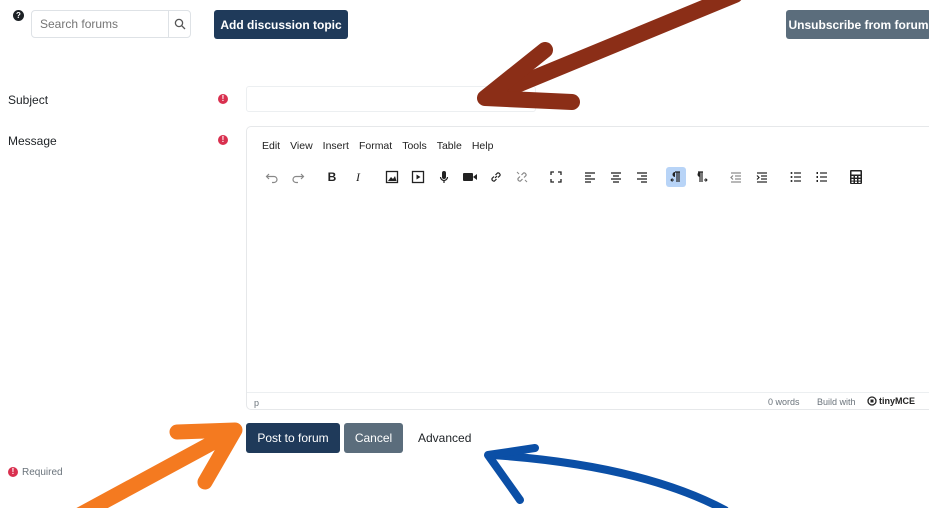 Image resolution: width=929 pixels, height=508 pixels. I want to click on brown-arrow-icon, so click(609, 55).